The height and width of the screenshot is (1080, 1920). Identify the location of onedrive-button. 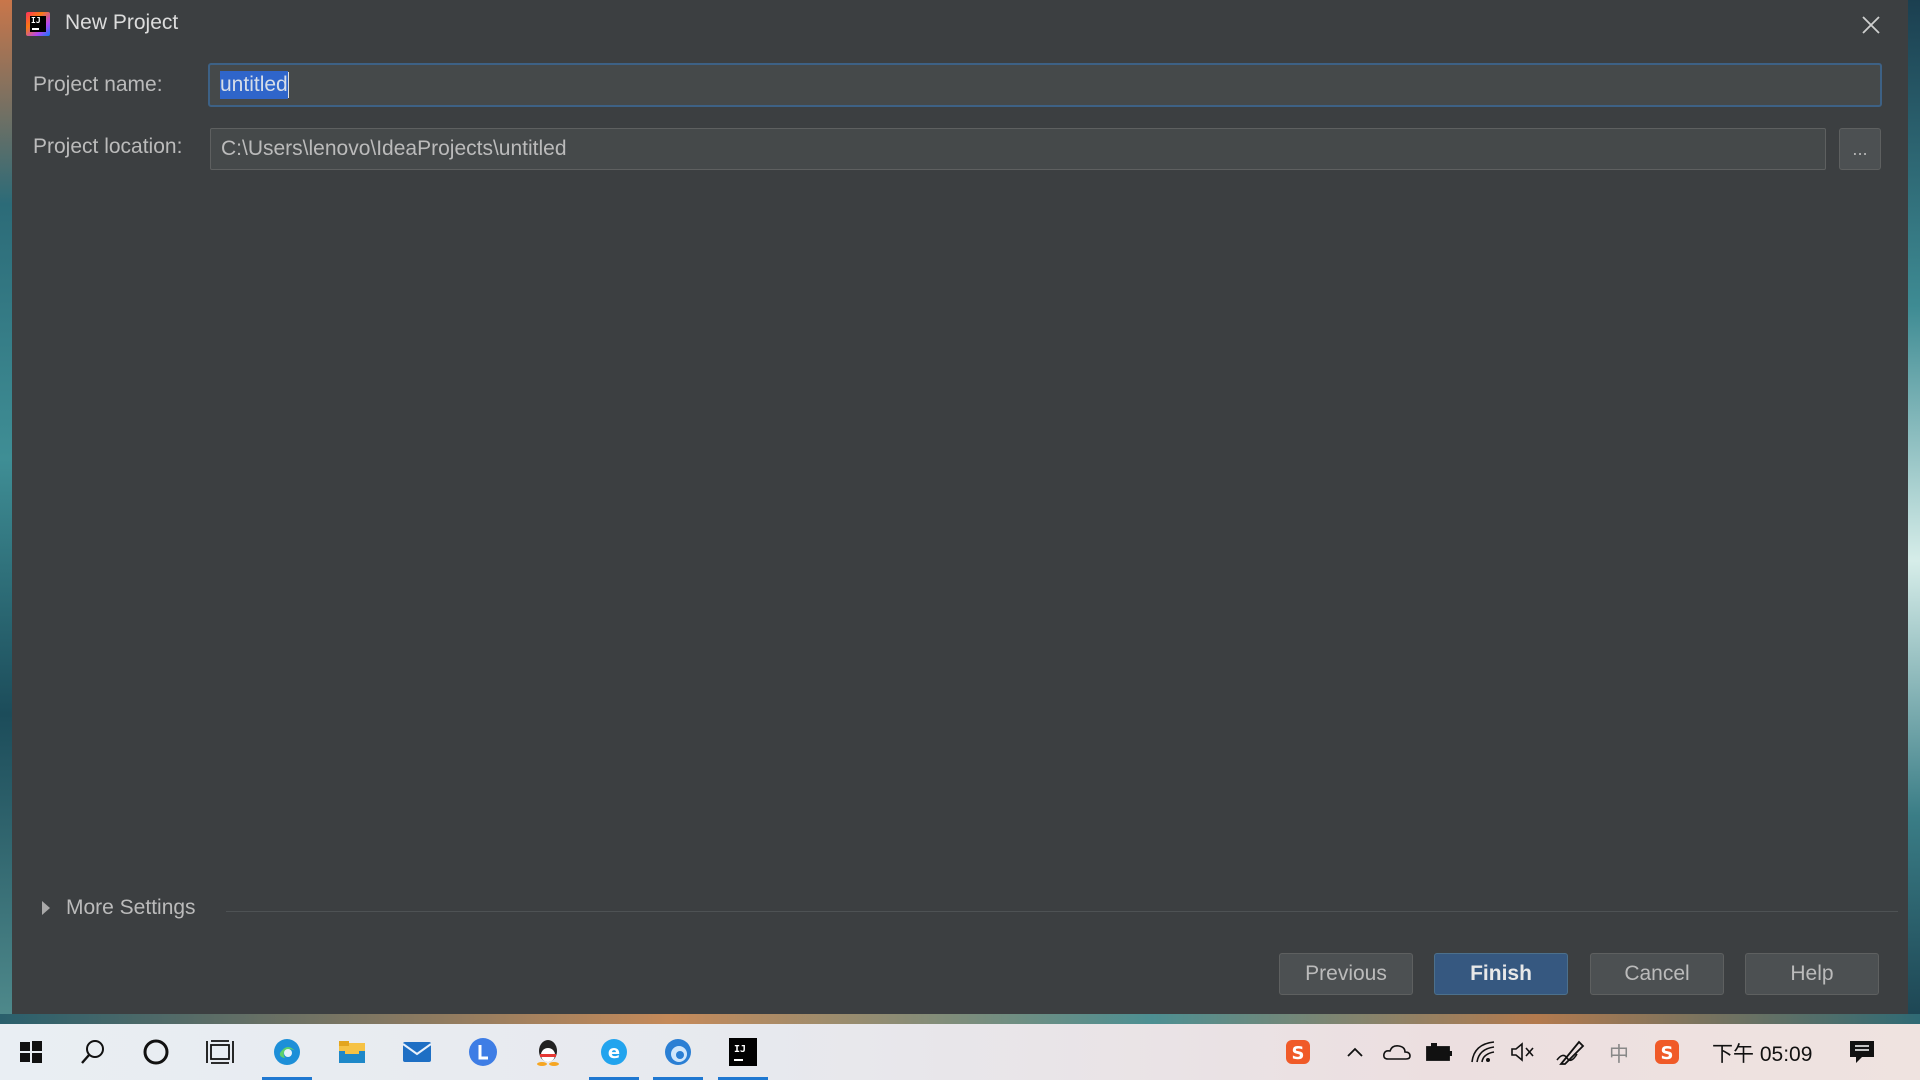
(1397, 1052).